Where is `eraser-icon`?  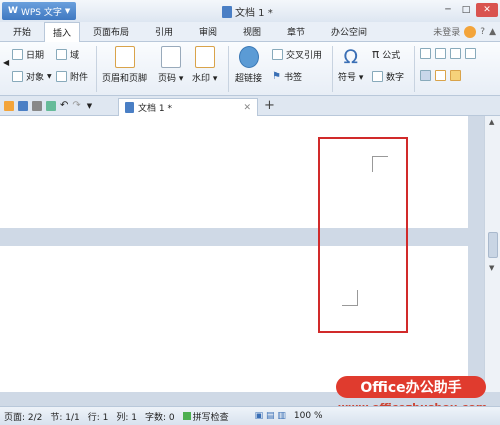
eraser-icon is located at coordinates (440, 75).